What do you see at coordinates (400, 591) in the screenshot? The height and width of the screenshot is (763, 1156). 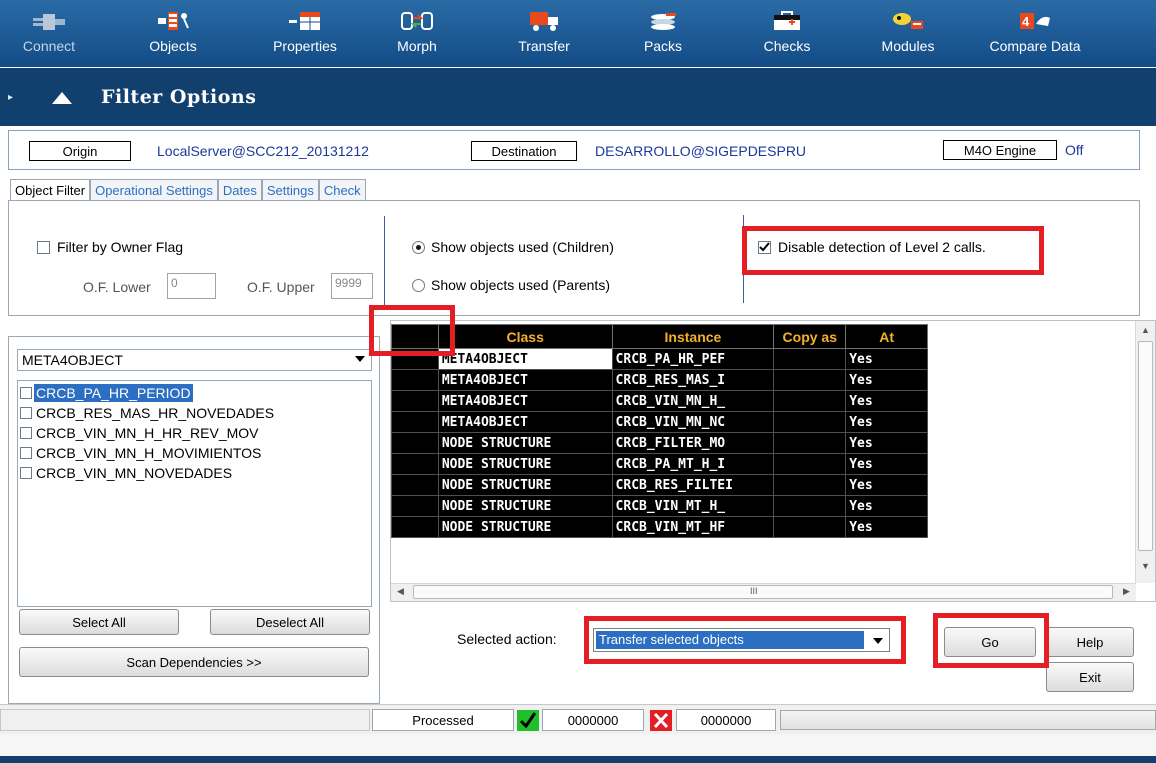 I see `scroll-left-icon: ◀` at bounding box center [400, 591].